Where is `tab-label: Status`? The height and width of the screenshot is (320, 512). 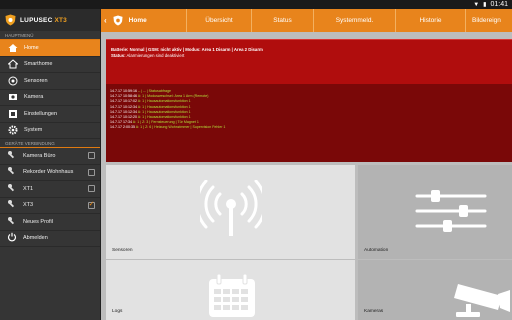
tab-label: Status is located at coordinates (282, 20).